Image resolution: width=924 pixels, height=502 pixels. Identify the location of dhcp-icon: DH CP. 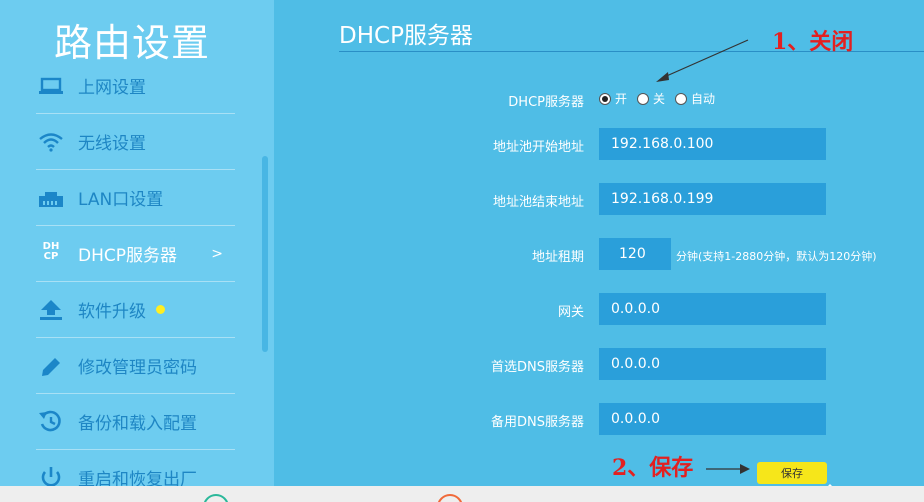
(51, 251).